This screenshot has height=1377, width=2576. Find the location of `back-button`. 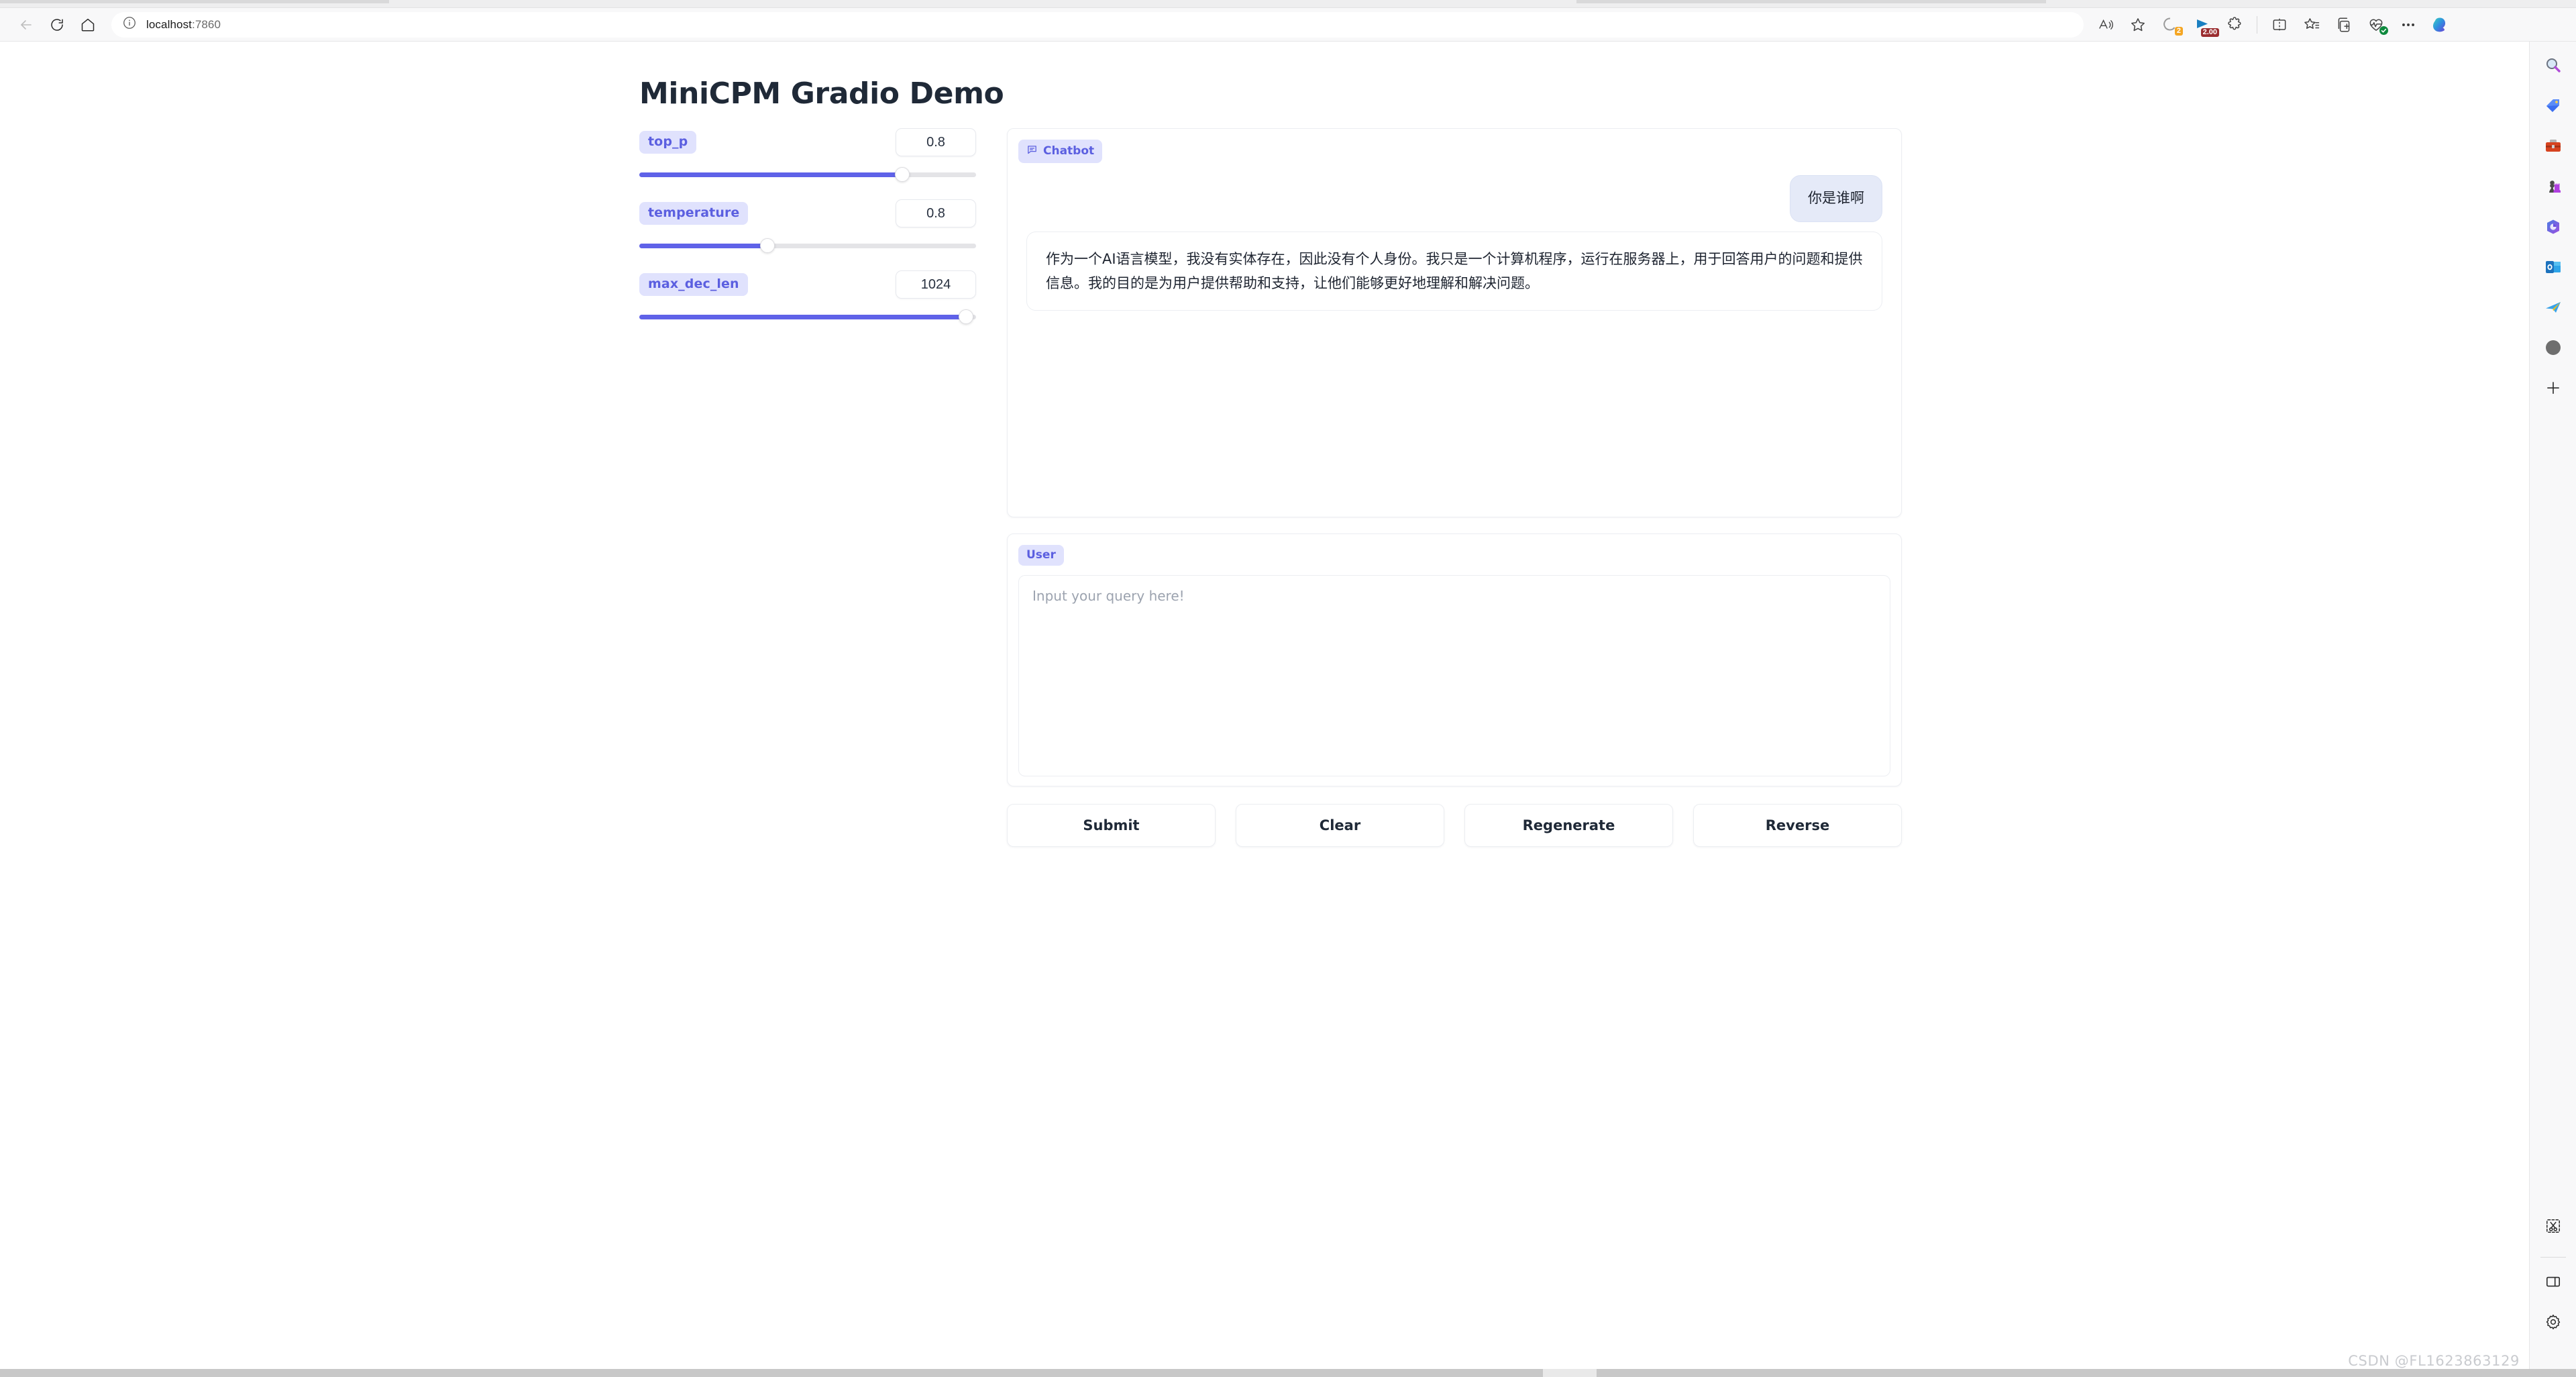

back-button is located at coordinates (26, 24).